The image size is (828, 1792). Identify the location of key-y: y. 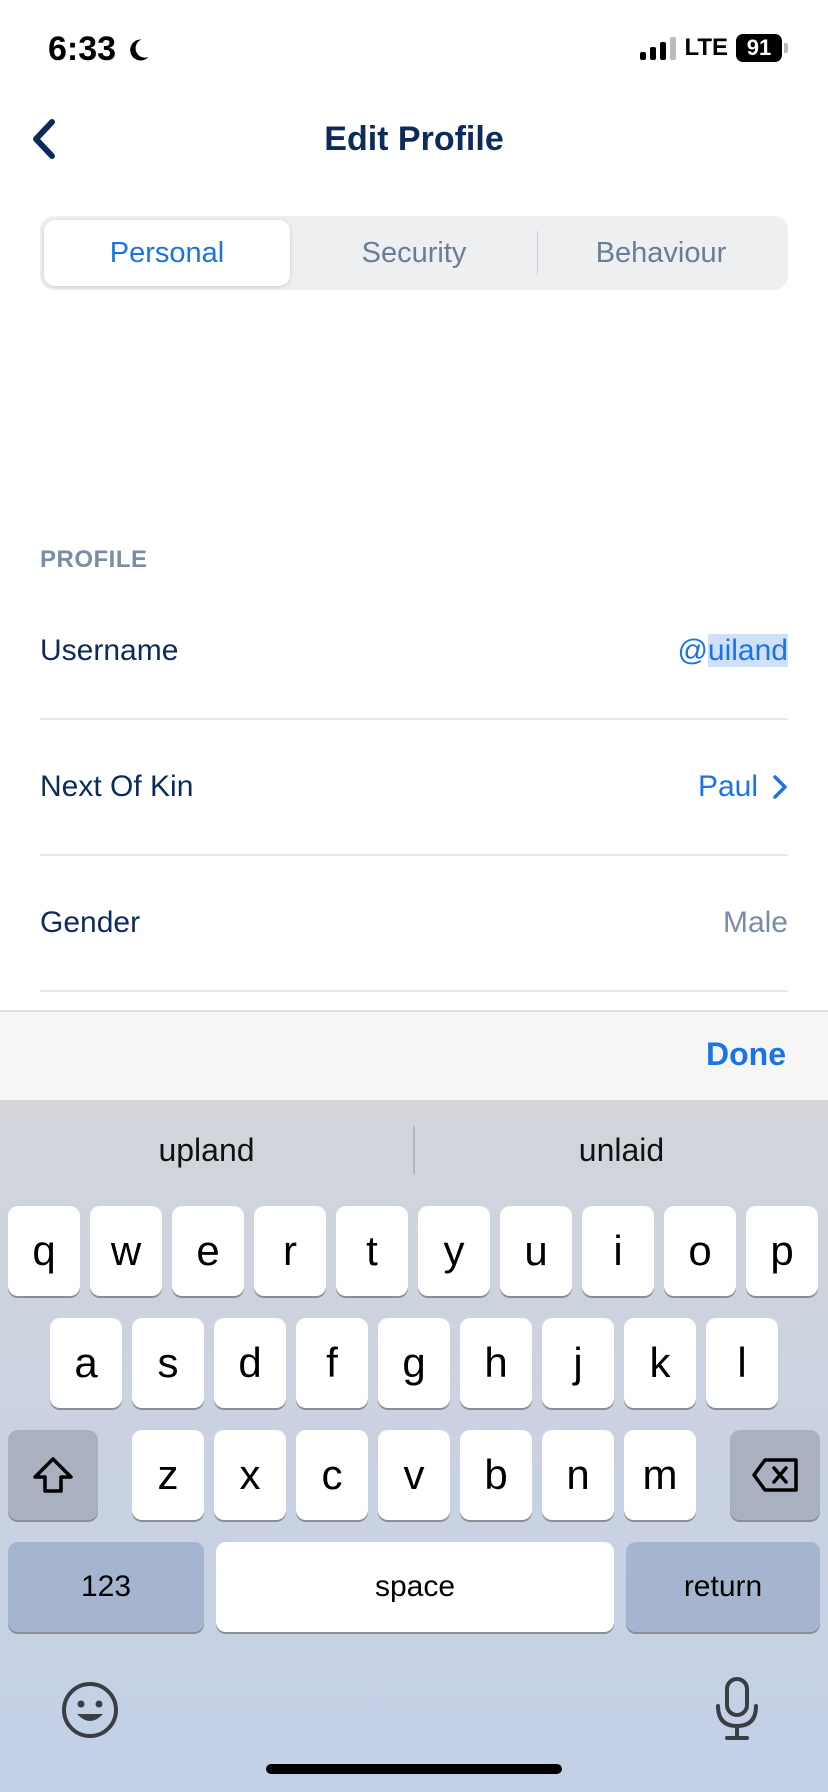
(454, 1251).